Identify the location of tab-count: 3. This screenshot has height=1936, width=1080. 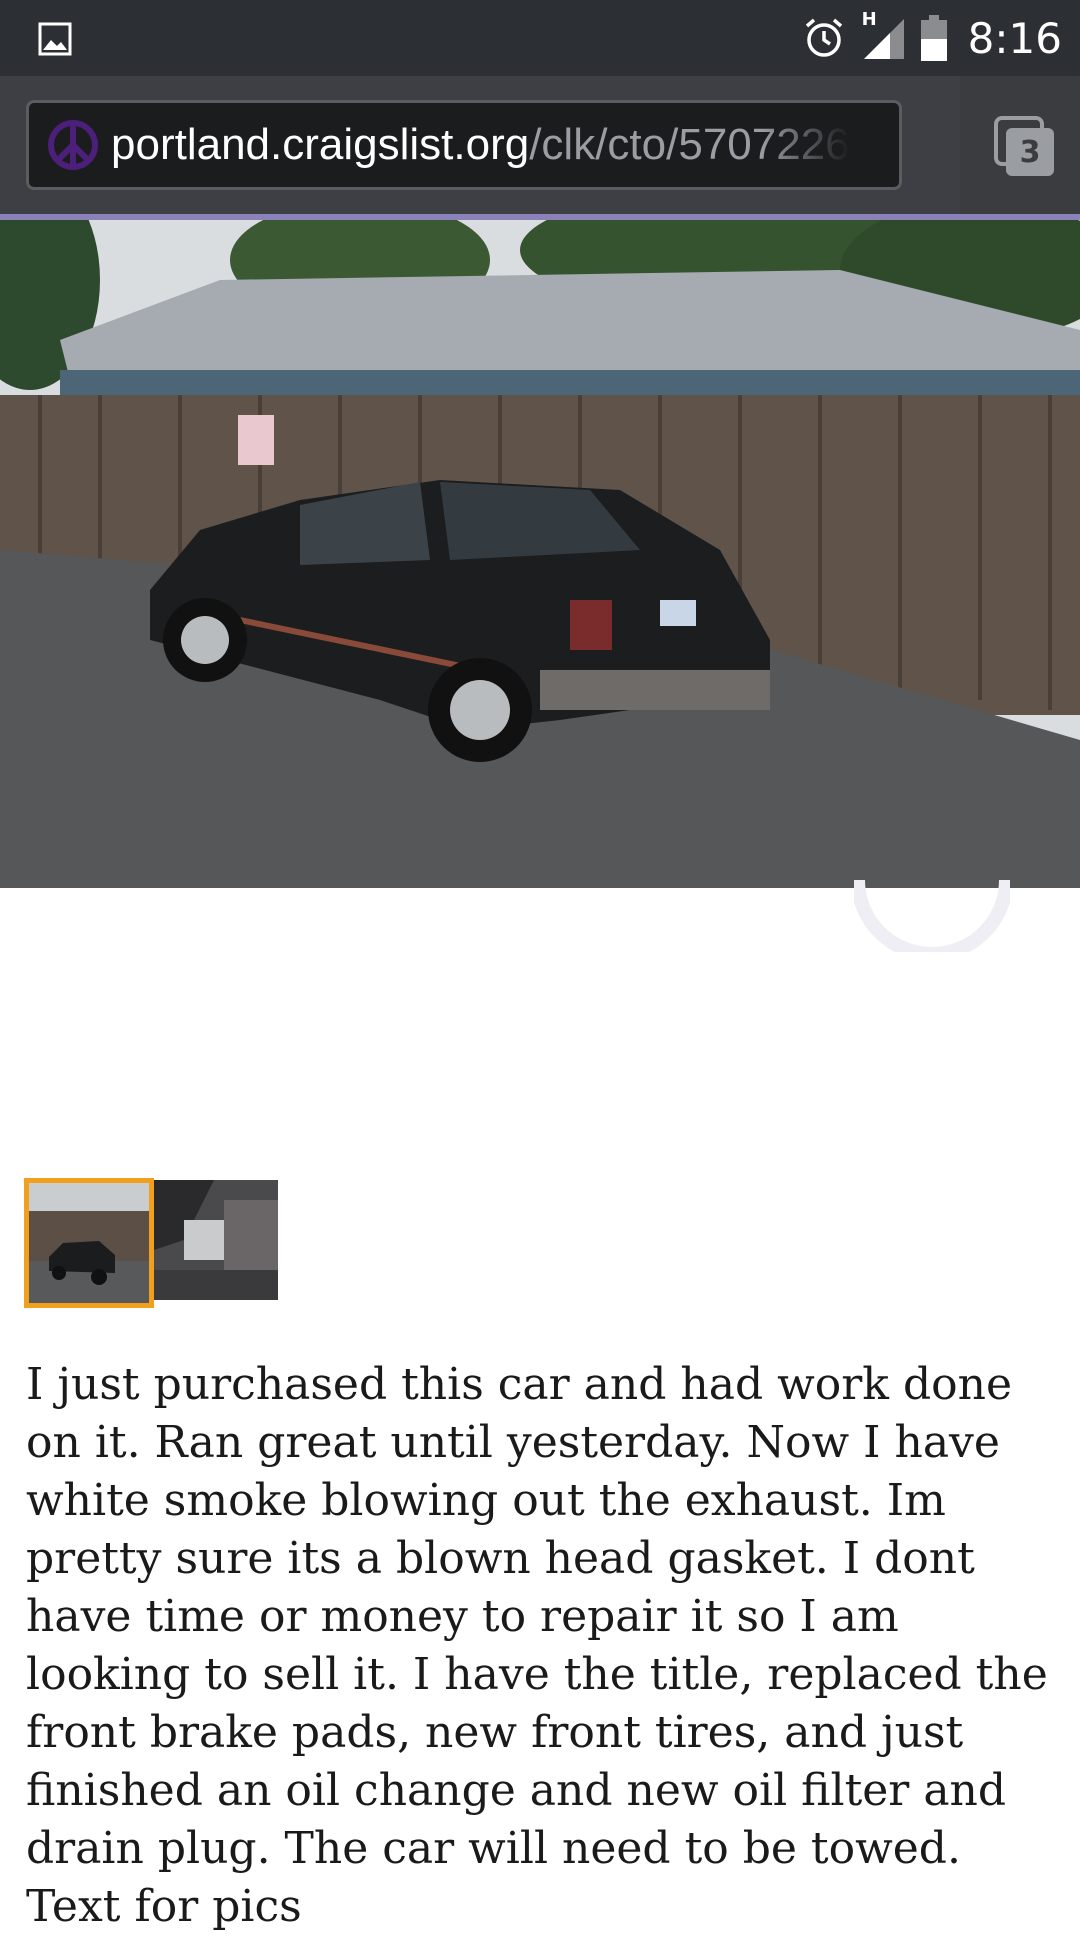
(1030, 152).